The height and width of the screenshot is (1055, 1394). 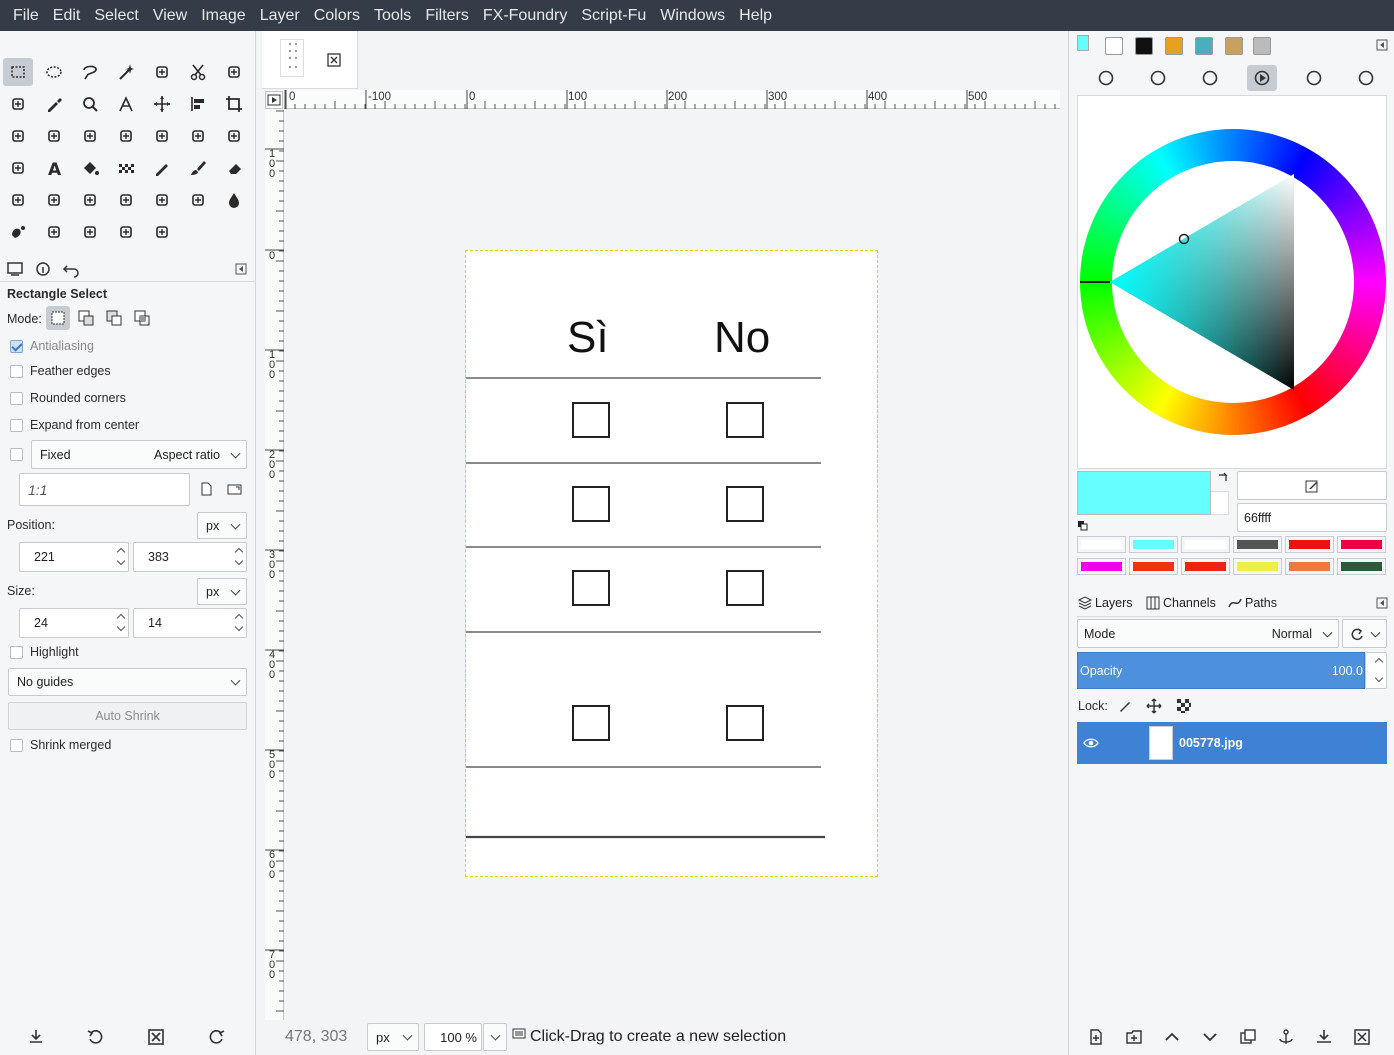 I want to click on palette-selector-icon, so click(x=1314, y=78).